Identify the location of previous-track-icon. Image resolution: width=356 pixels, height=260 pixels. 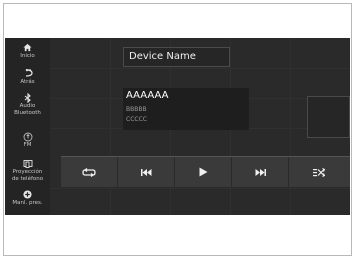
(146, 172).